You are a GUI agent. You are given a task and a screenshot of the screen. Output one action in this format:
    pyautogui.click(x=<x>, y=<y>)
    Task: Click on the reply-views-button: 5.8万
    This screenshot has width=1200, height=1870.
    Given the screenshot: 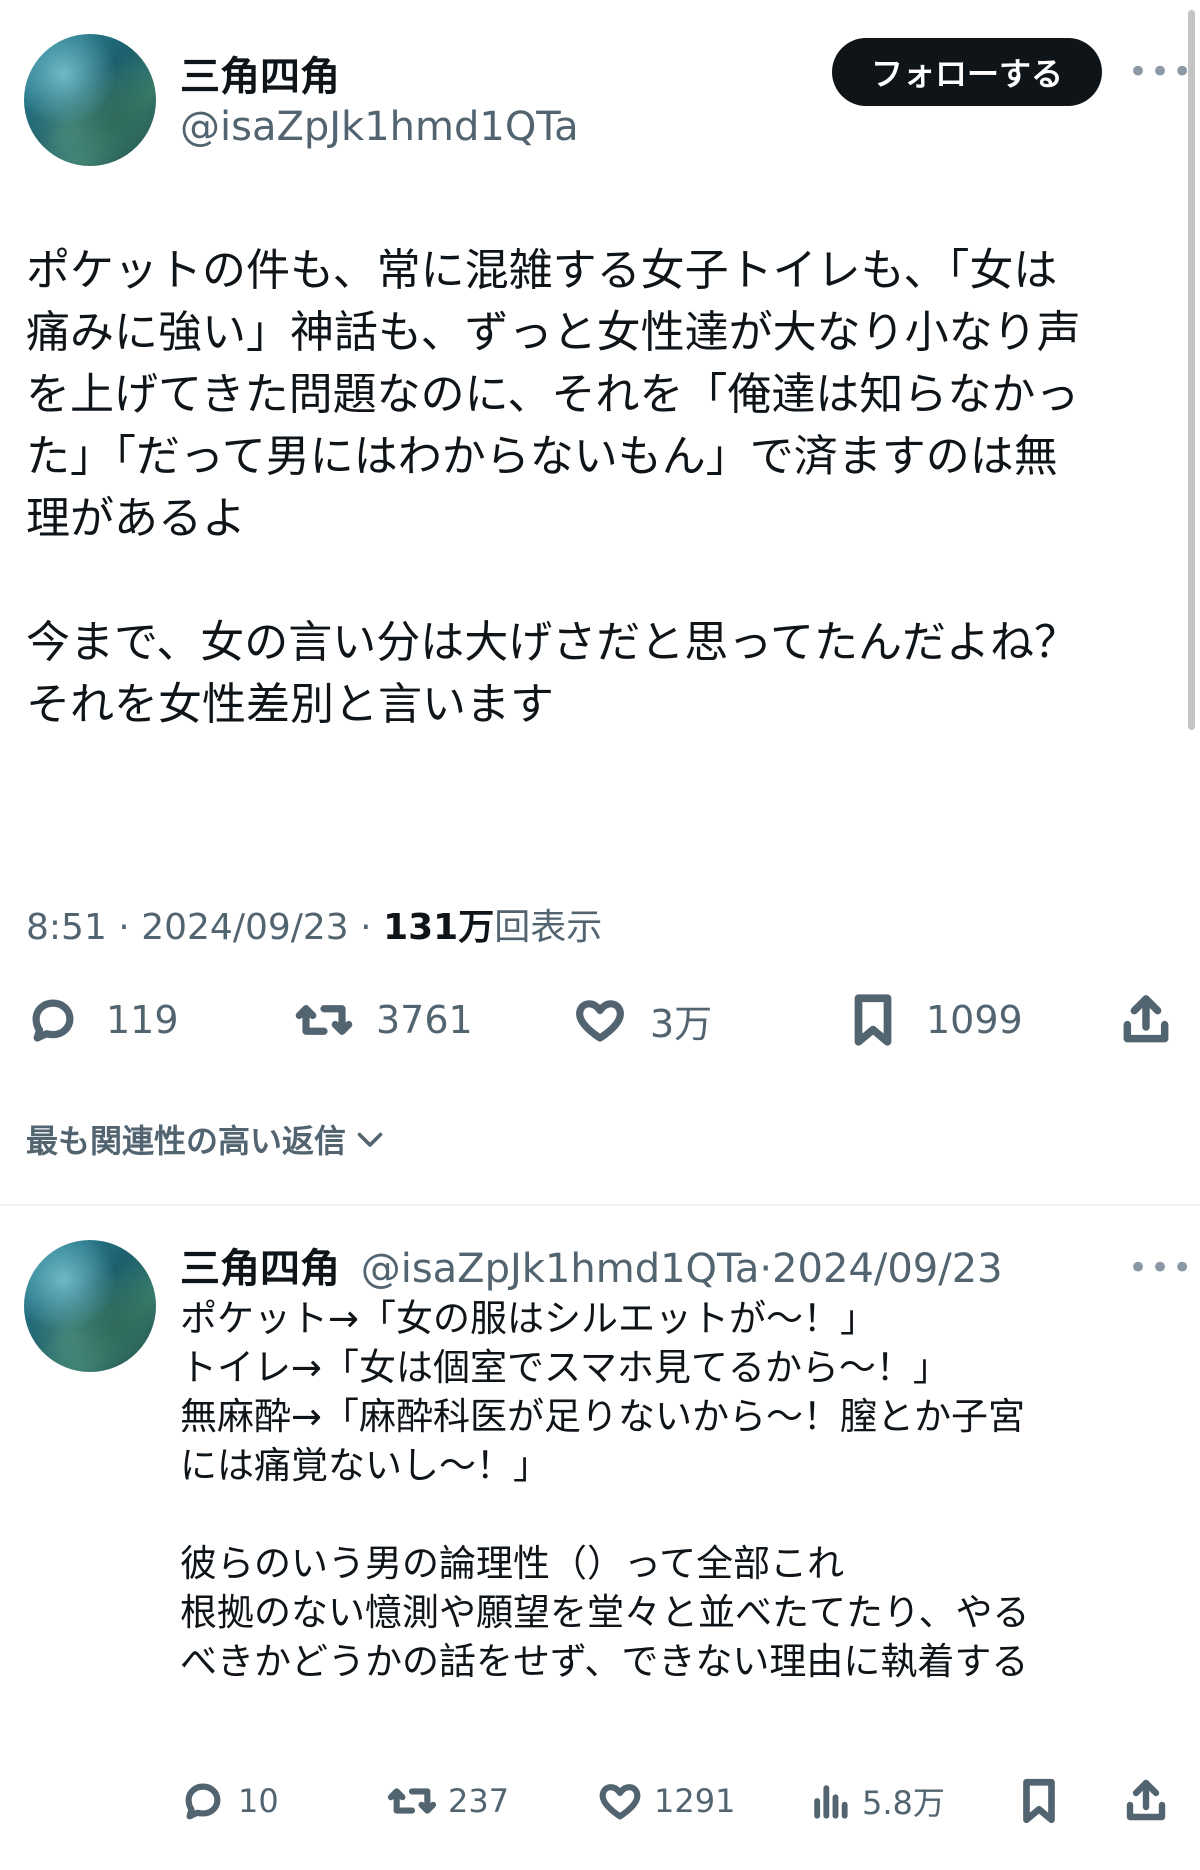 What is the action you would take?
    pyautogui.click(x=876, y=1801)
    